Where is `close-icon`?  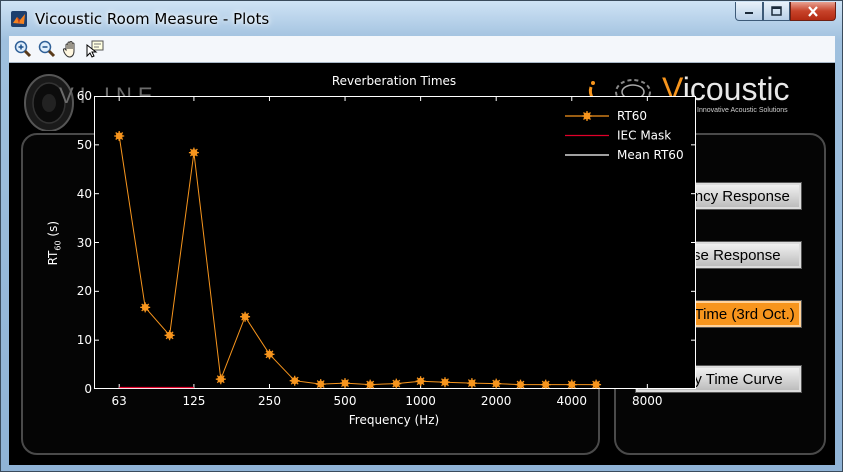 close-icon is located at coordinates (813, 11).